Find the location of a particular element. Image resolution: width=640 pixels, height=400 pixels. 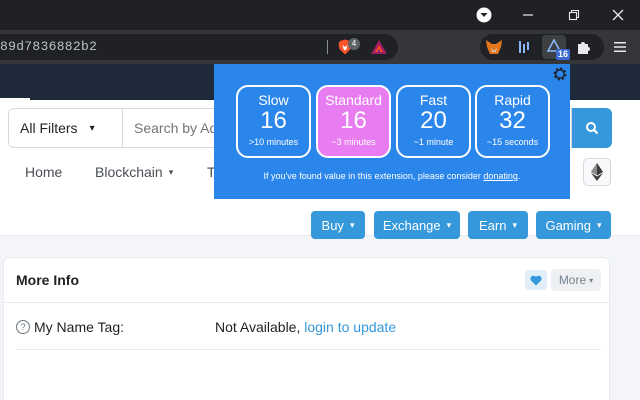

name-tag-value-text: Not Available, is located at coordinates (258, 327).